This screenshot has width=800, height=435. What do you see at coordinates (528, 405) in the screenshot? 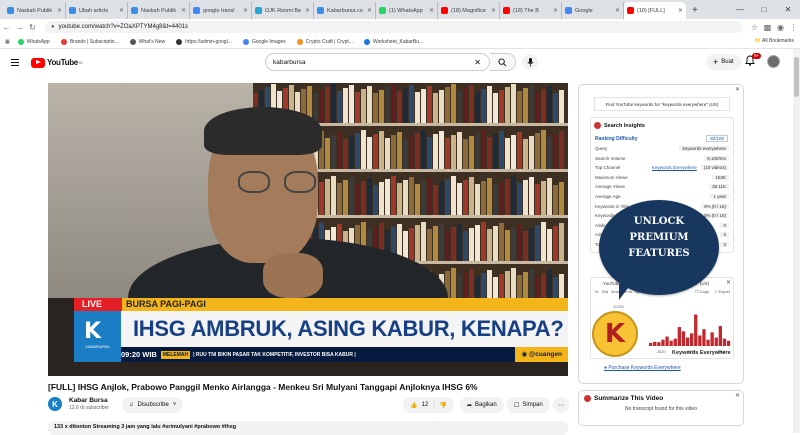
I see `save-button: ☐ Simpan` at bounding box center [528, 405].